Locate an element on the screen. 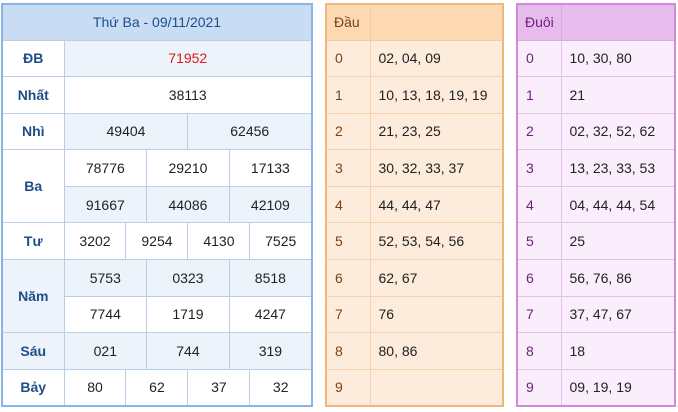 The width and height of the screenshot is (678, 412). head-digit-header-row: Đầu is located at coordinates (414, 22).